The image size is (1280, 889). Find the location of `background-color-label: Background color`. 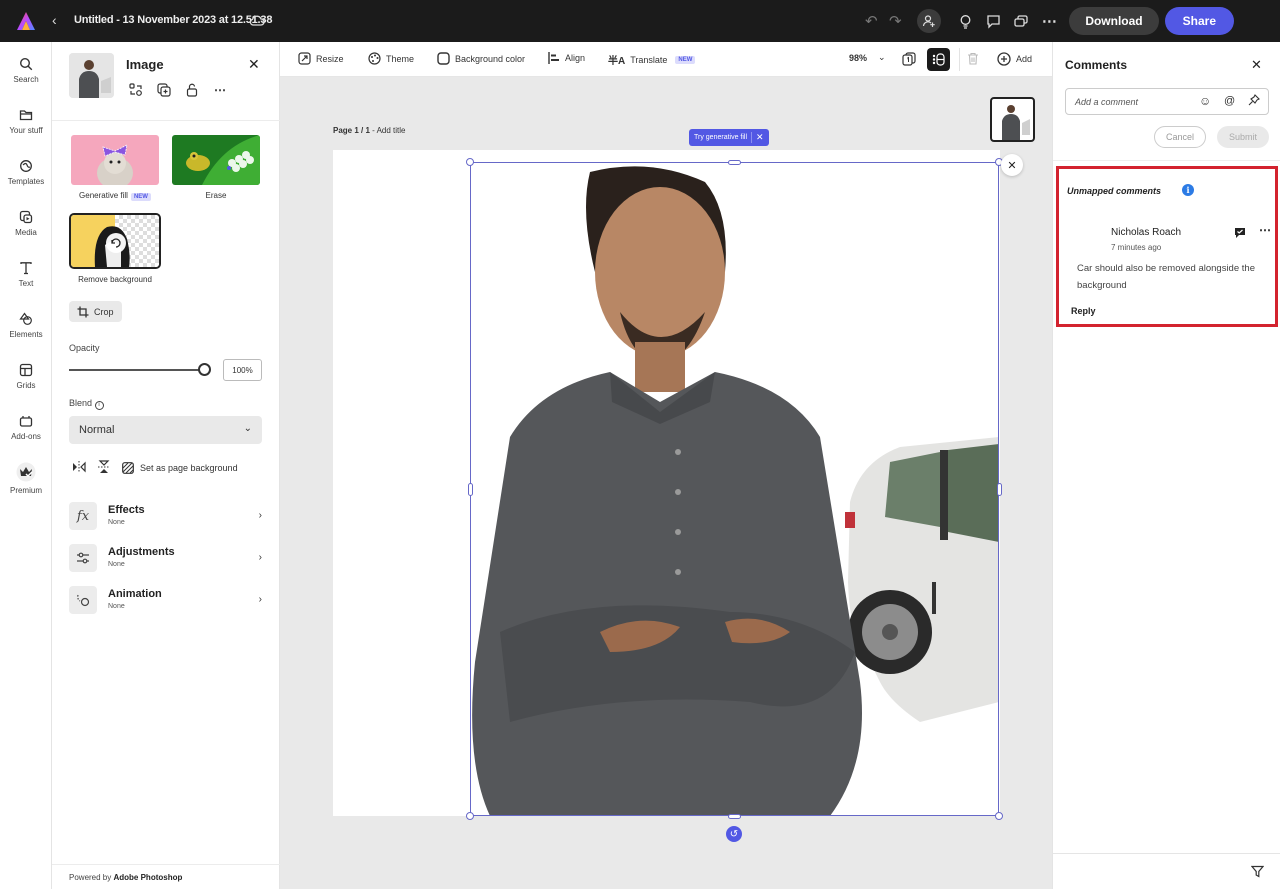

background-color-label: Background color is located at coordinates (490, 58).